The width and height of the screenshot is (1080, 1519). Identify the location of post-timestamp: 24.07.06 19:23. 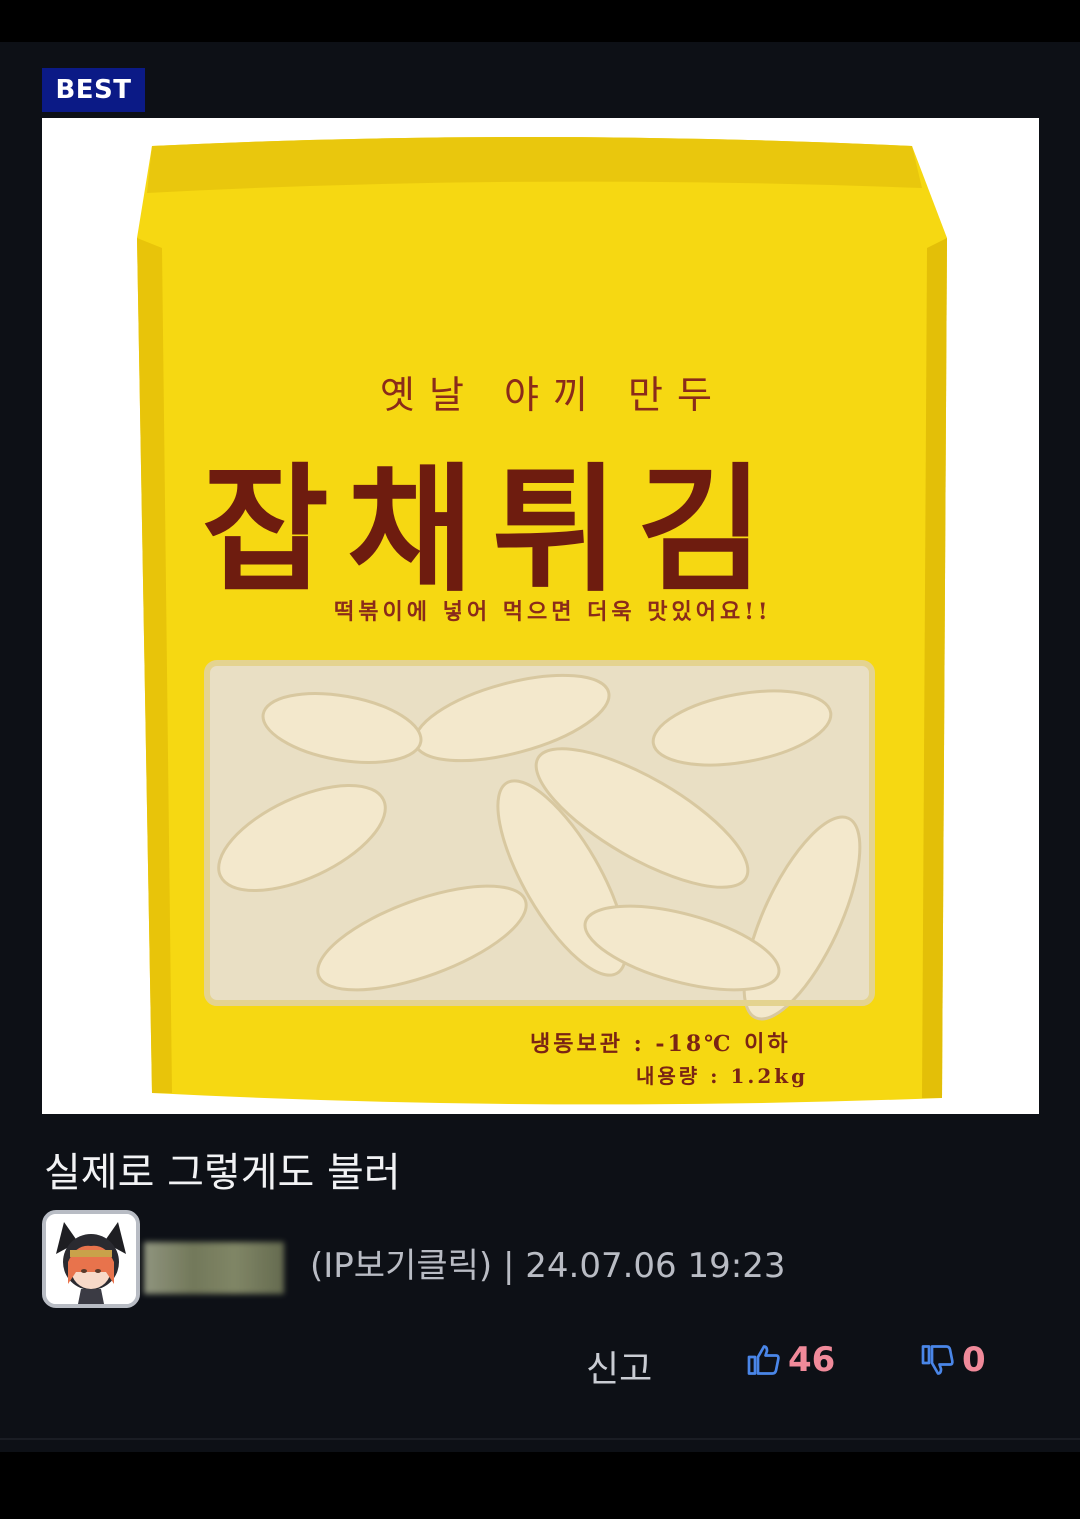
(655, 1266).